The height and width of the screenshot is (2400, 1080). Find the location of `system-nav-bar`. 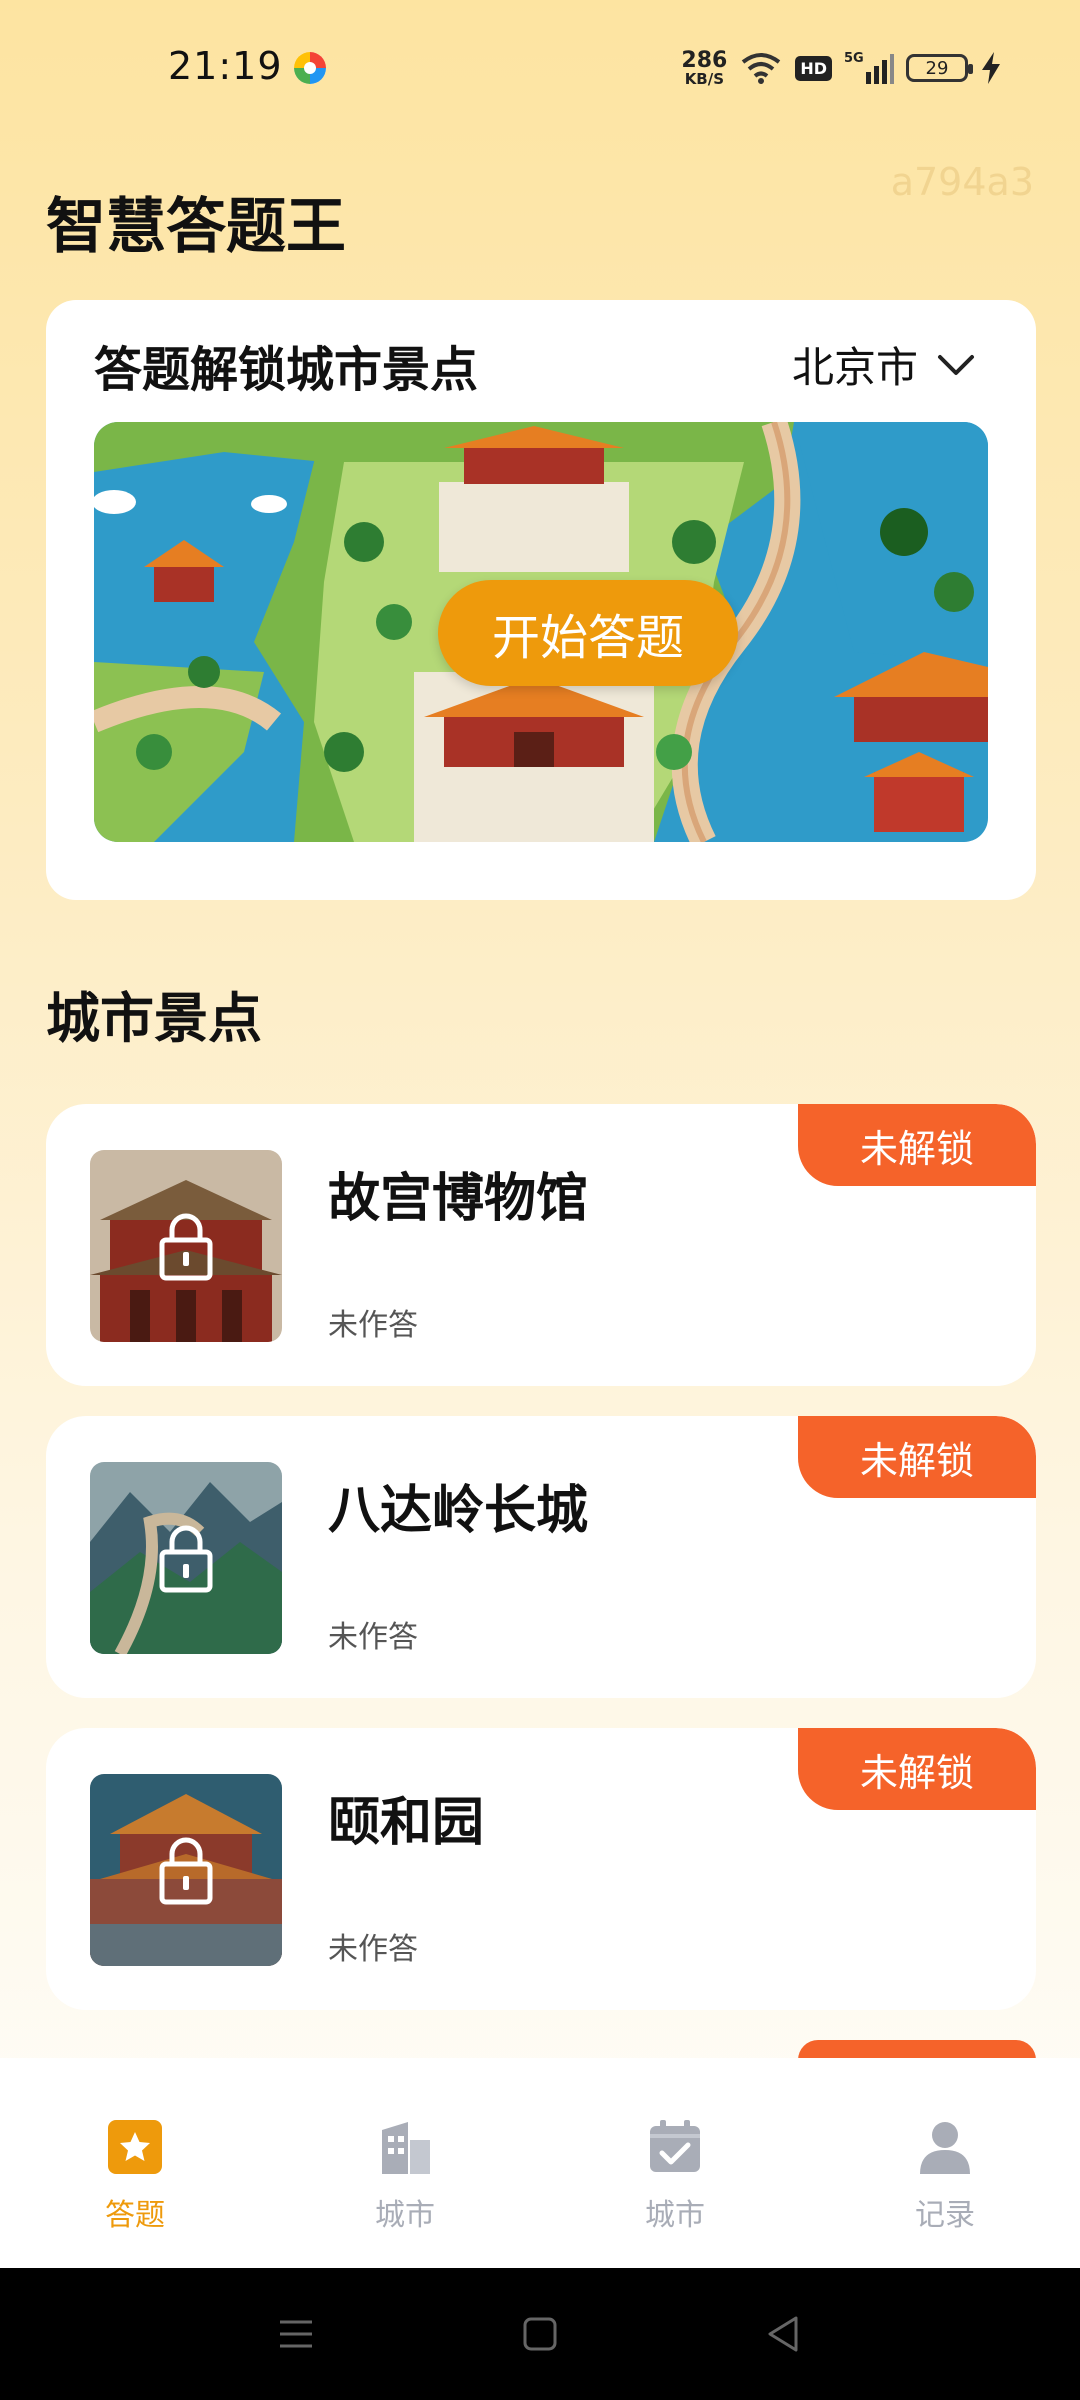

system-nav-bar is located at coordinates (540, 2334).